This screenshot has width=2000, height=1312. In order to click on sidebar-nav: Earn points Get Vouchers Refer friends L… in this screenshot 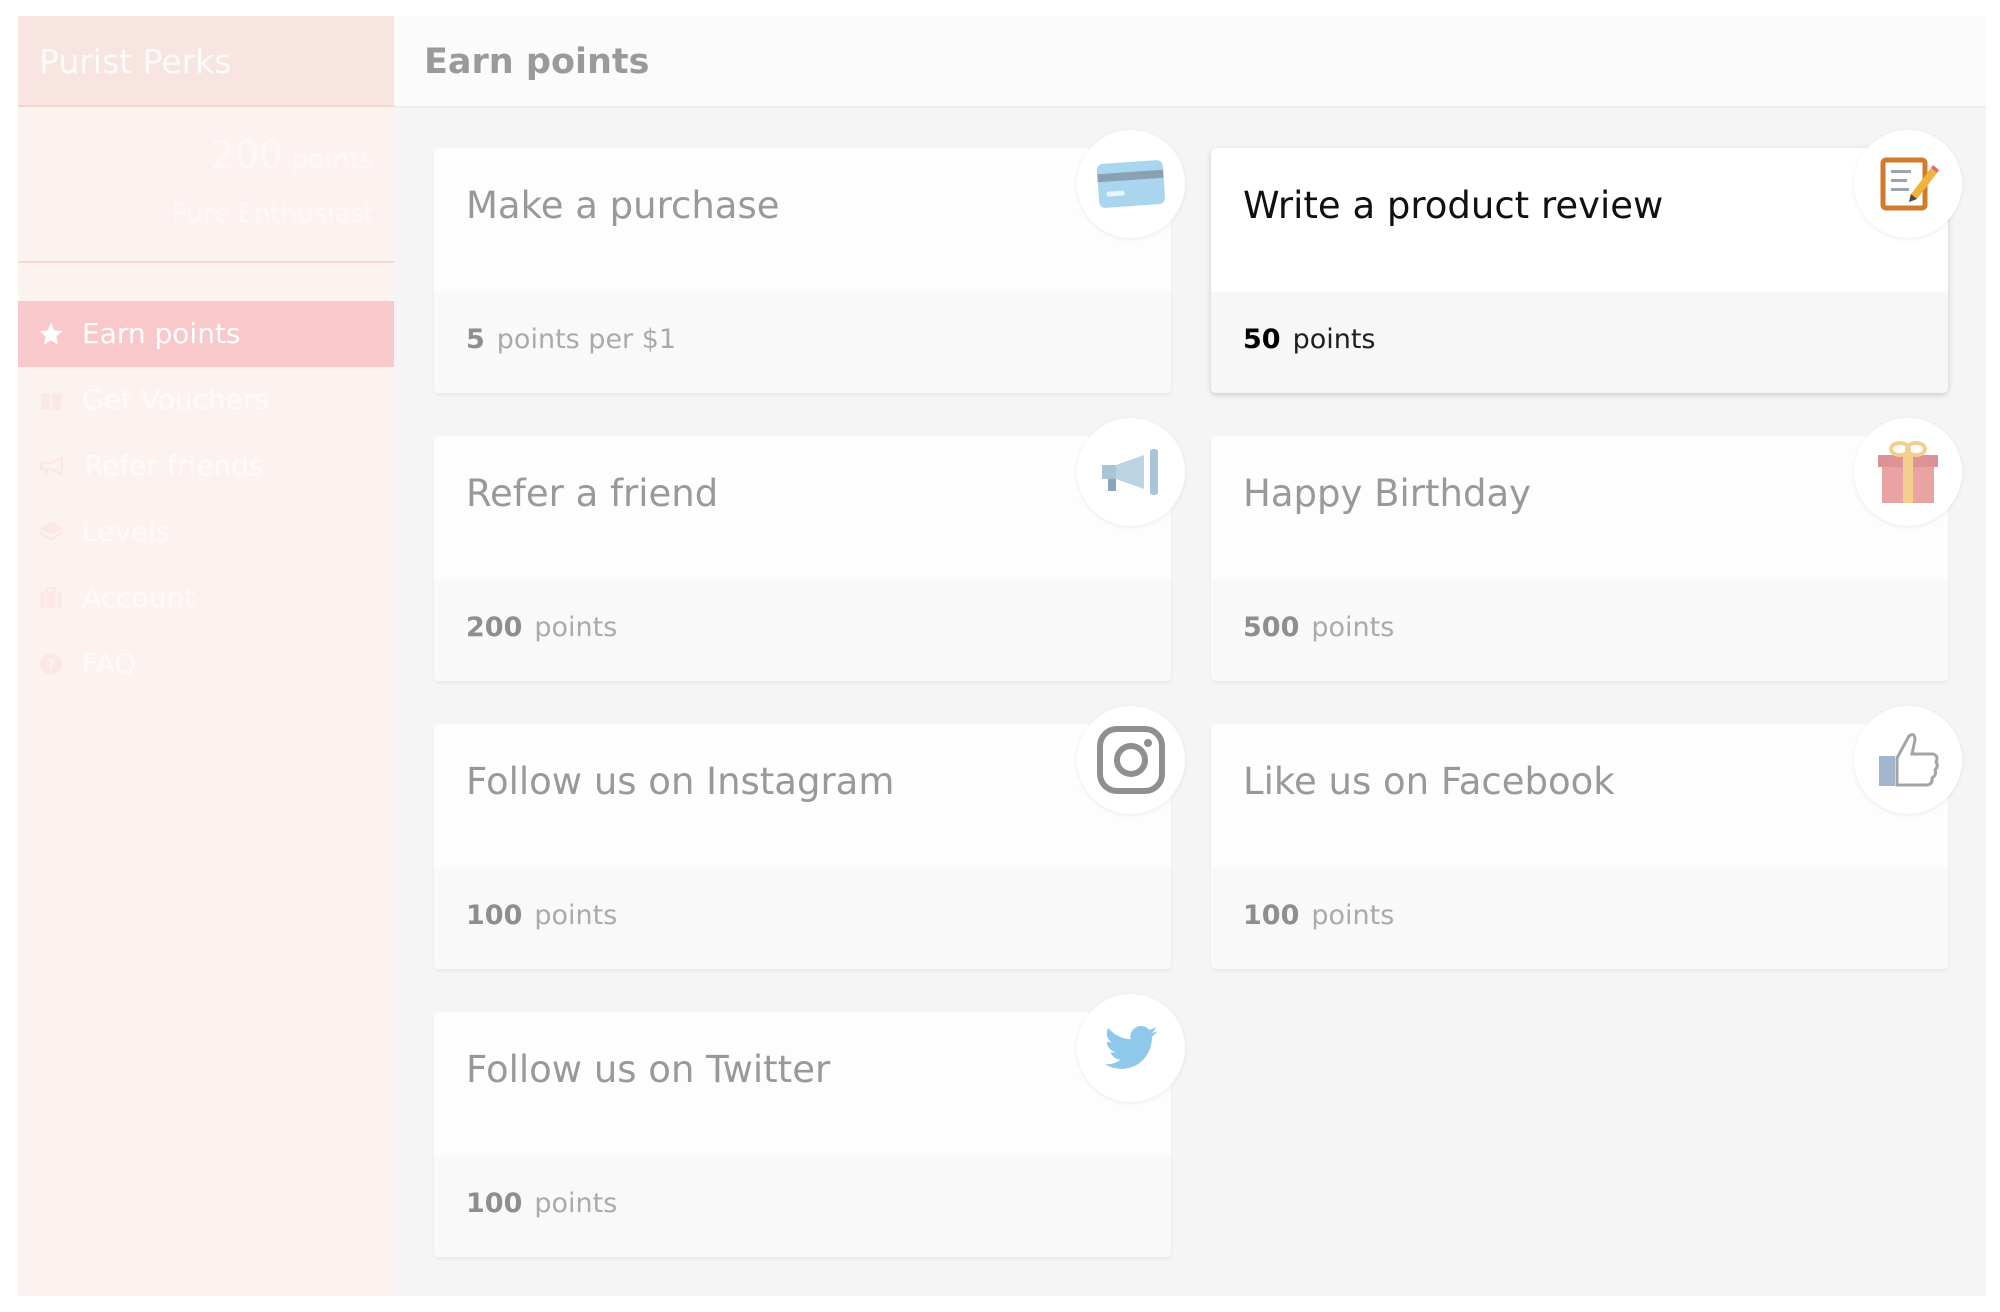, I will do `click(206, 499)`.